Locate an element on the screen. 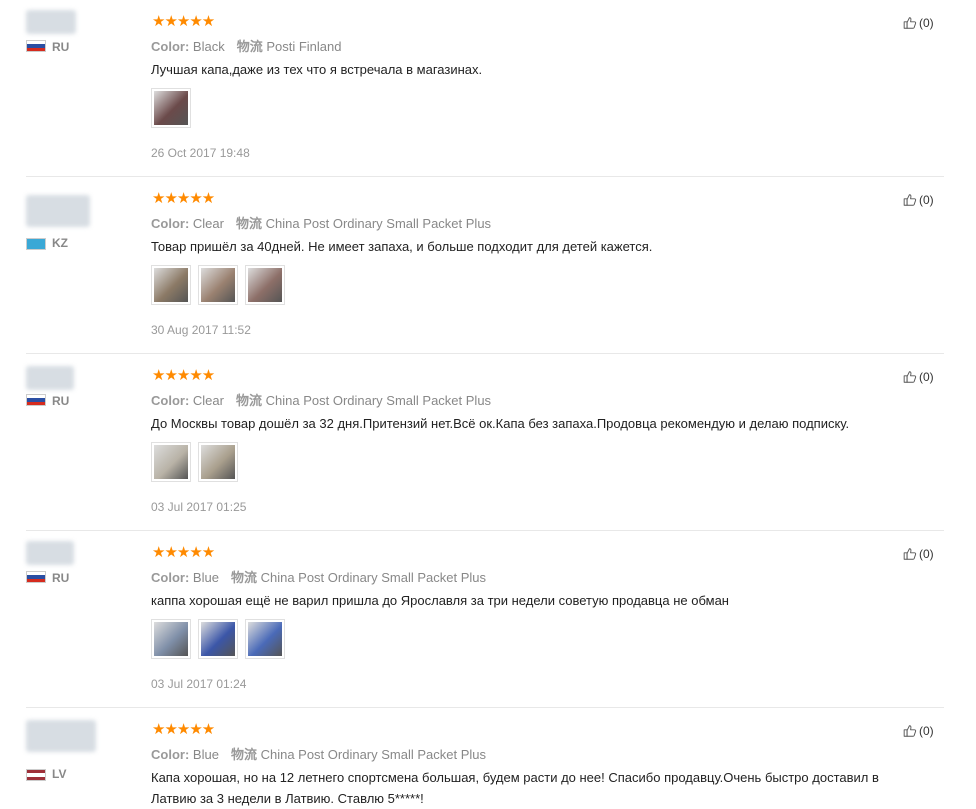 Image resolution: width=976 pixels, height=809 pixels. order-info: Color: Black 物流 Posti Finland is located at coordinates (246, 45).